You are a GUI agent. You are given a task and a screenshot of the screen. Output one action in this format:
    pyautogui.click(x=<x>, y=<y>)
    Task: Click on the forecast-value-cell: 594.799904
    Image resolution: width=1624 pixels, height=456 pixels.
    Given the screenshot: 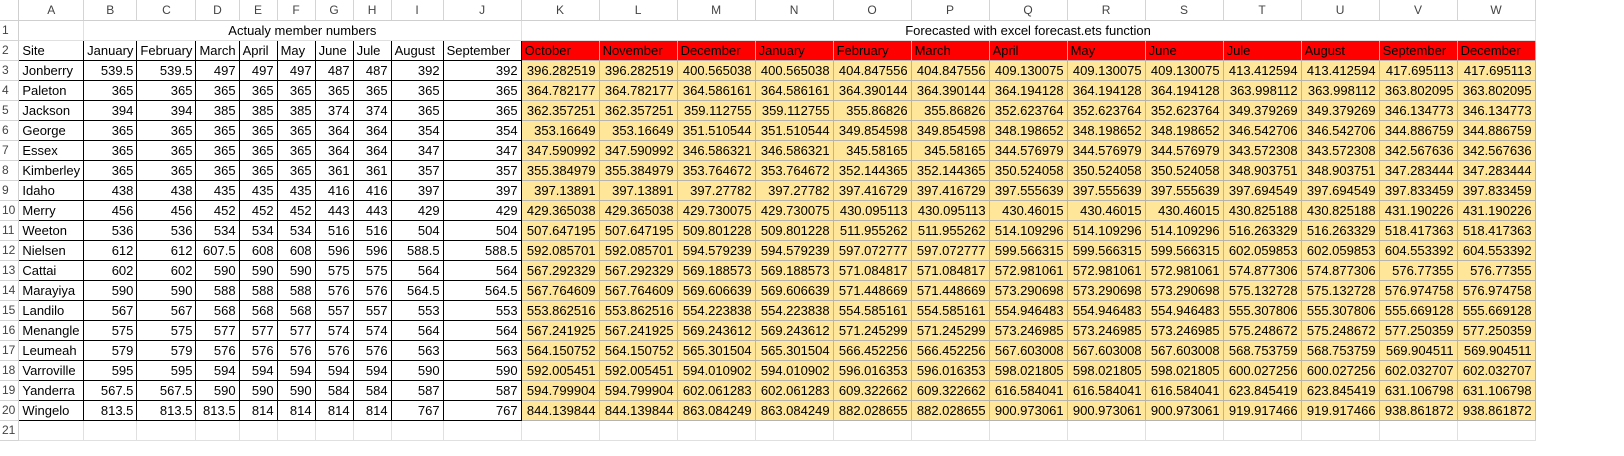 What is the action you would take?
    pyautogui.click(x=638, y=390)
    